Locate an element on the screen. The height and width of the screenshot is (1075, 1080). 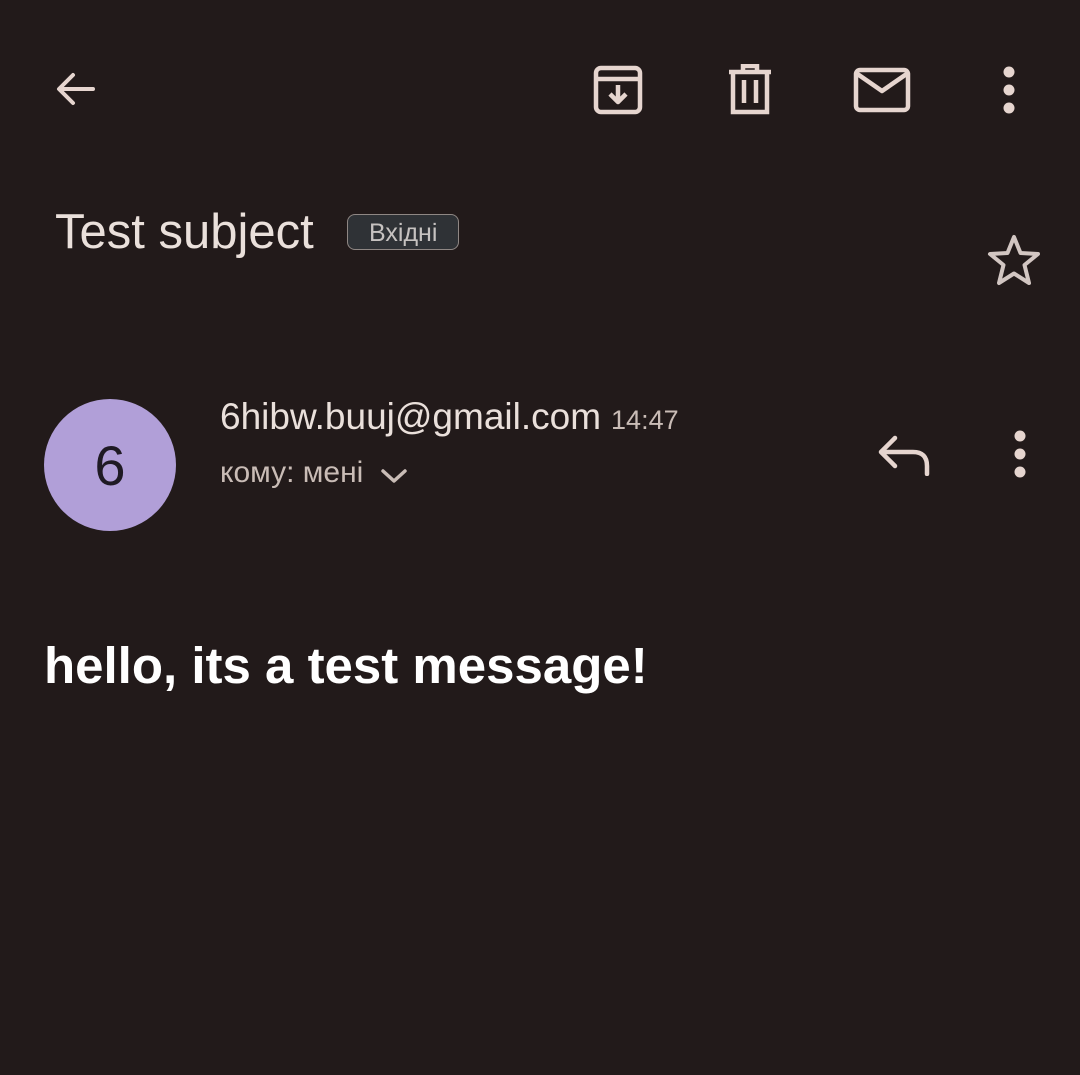
star-outline-icon is located at coordinates (1014, 260).